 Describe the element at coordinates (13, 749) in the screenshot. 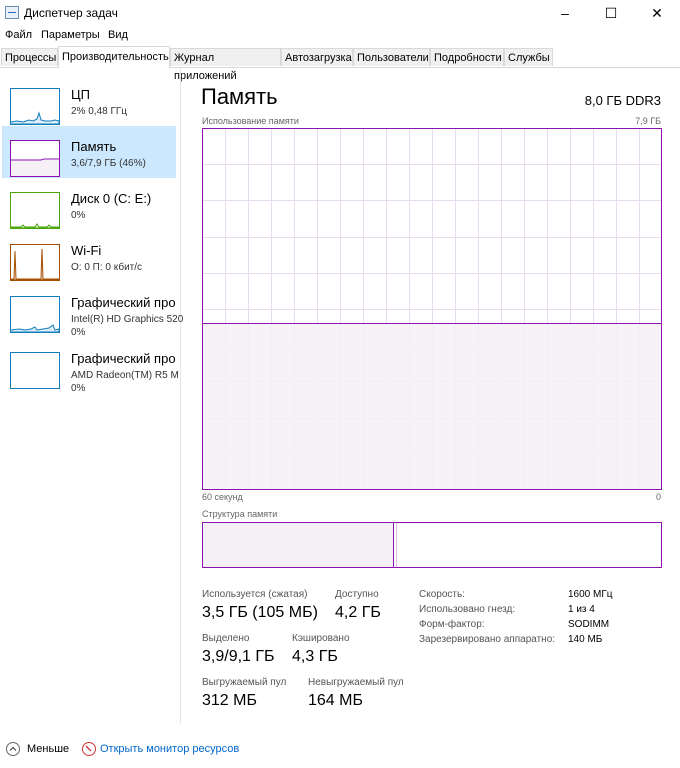

I see `chevron-up-icon` at that location.